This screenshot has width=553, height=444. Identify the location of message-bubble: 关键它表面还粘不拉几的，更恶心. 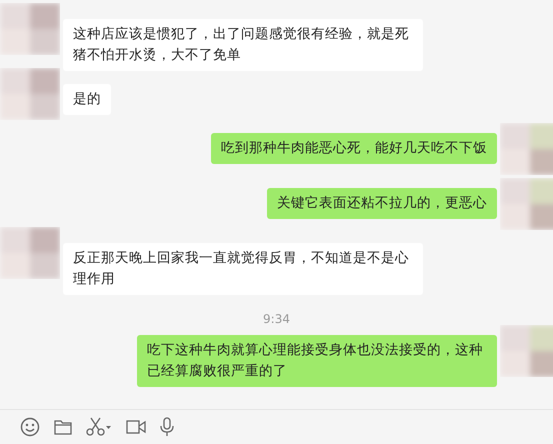
(382, 203).